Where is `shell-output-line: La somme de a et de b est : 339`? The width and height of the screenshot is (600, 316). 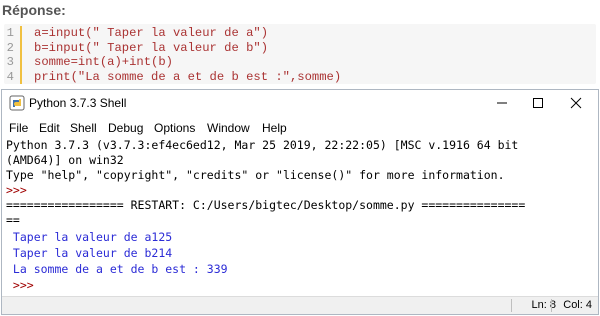 shell-output-line: La somme de a et de b est : 339 is located at coordinates (117, 269).